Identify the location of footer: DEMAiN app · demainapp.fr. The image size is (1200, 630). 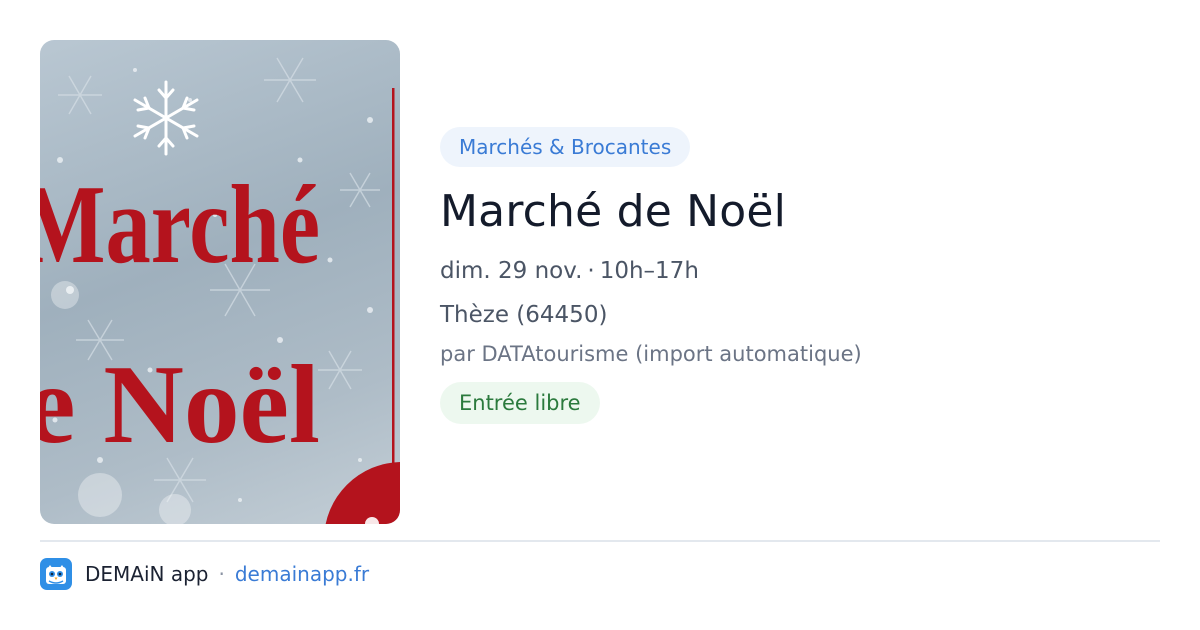
(204, 574).